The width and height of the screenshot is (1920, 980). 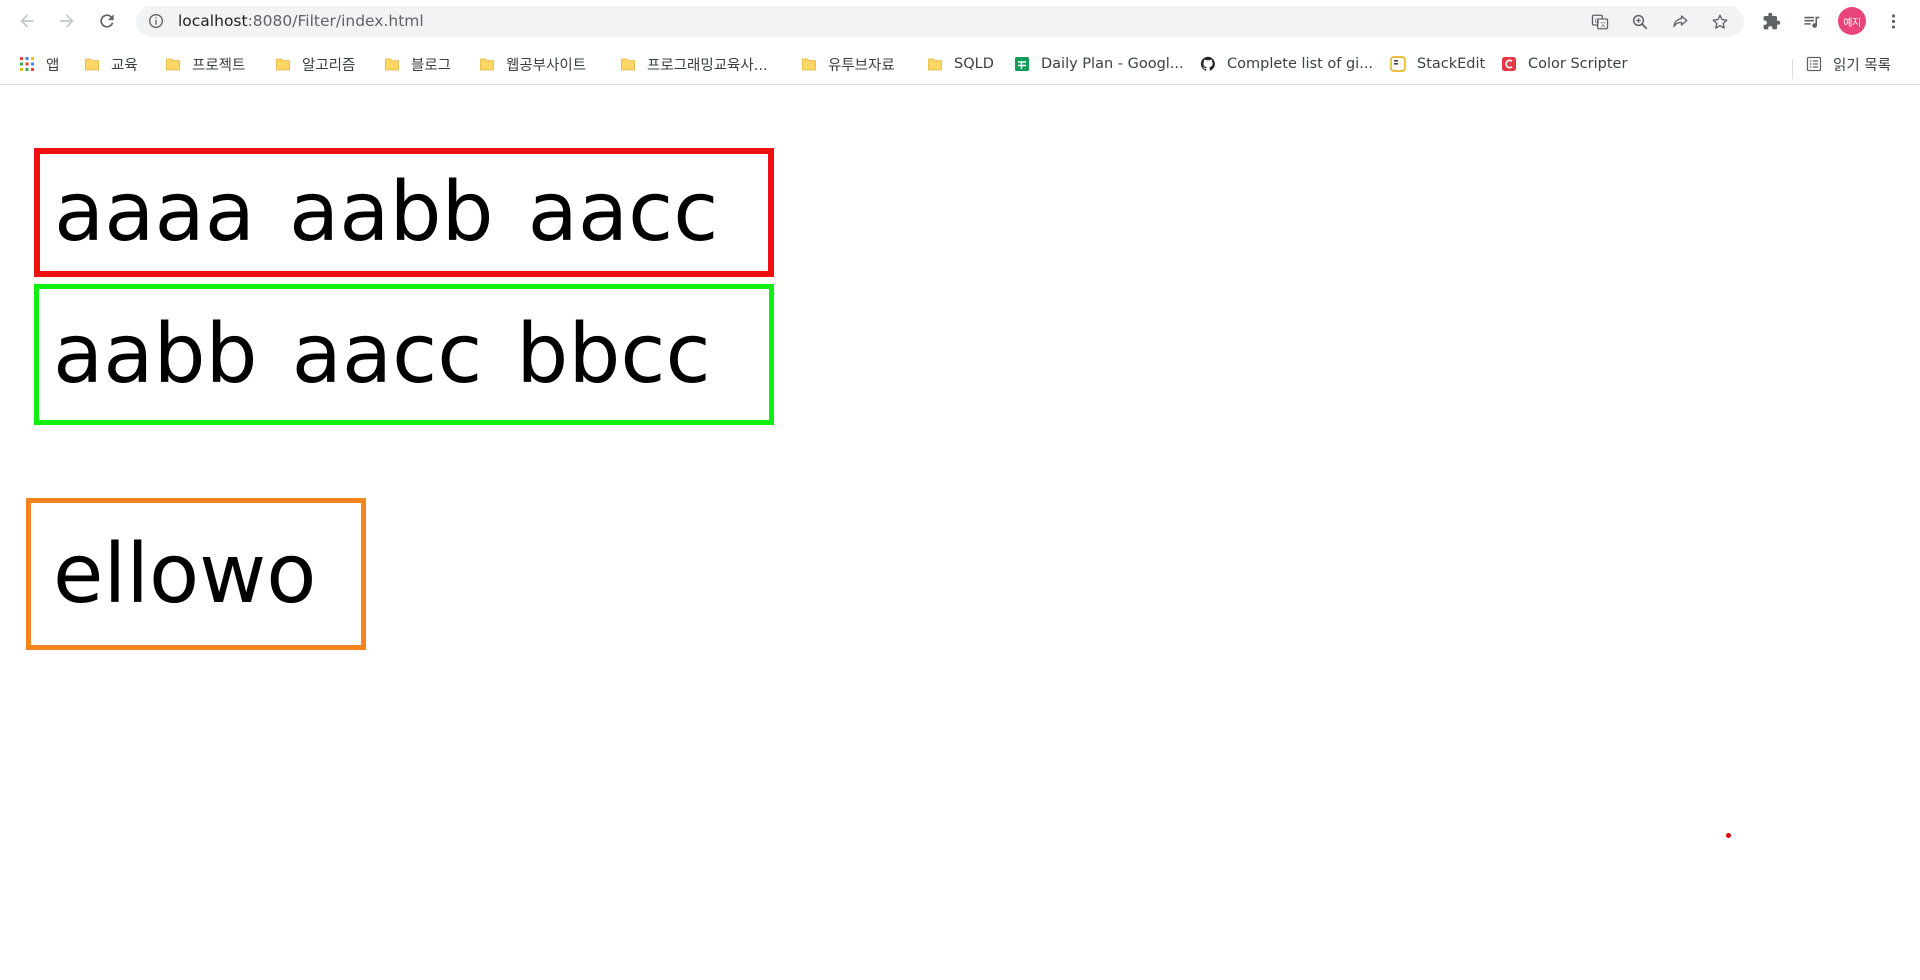 What do you see at coordinates (974, 64) in the screenshot?
I see `bookmark-label: SQLD` at bounding box center [974, 64].